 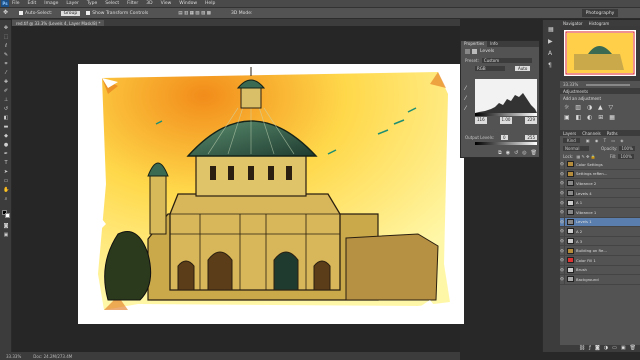 What do you see at coordinates (627, 148) in the screenshot?
I see `opacity-field: 100%` at bounding box center [627, 148].